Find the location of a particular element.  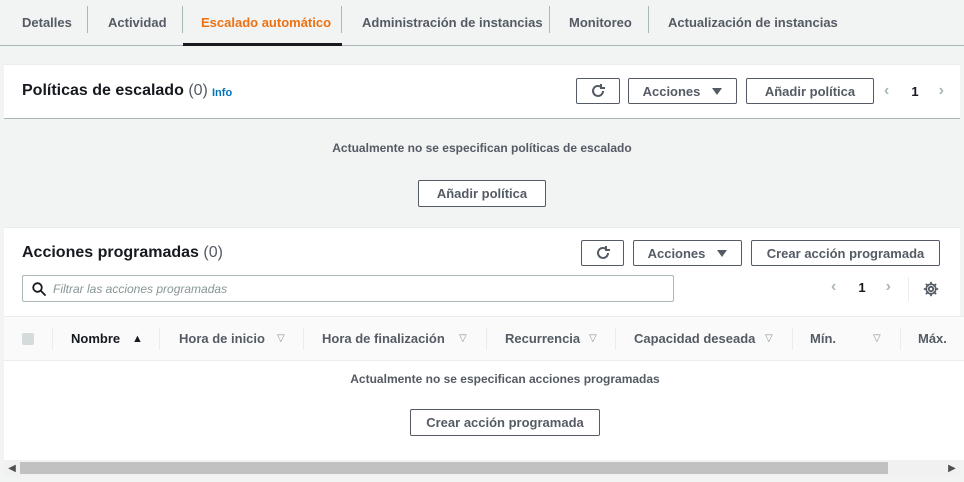

column-max: Máx. is located at coordinates (932, 338).